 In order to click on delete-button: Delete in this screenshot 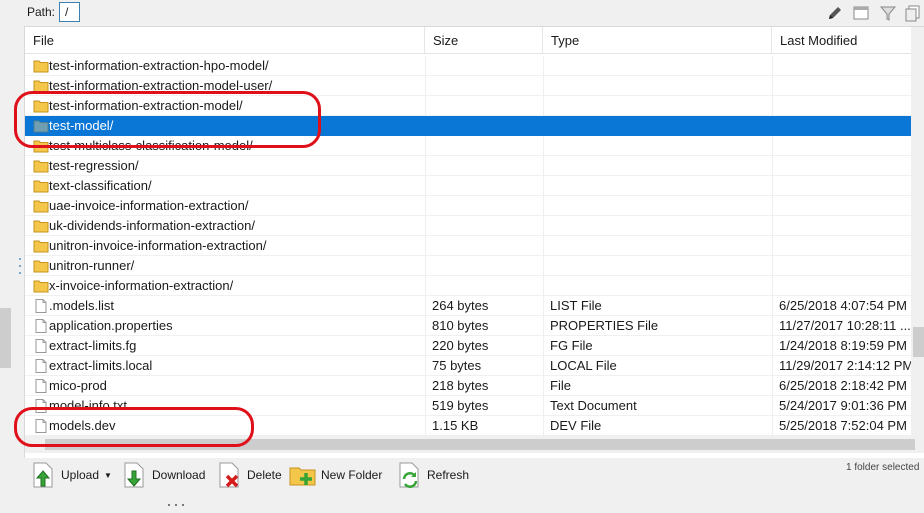, I will do `click(248, 475)`.